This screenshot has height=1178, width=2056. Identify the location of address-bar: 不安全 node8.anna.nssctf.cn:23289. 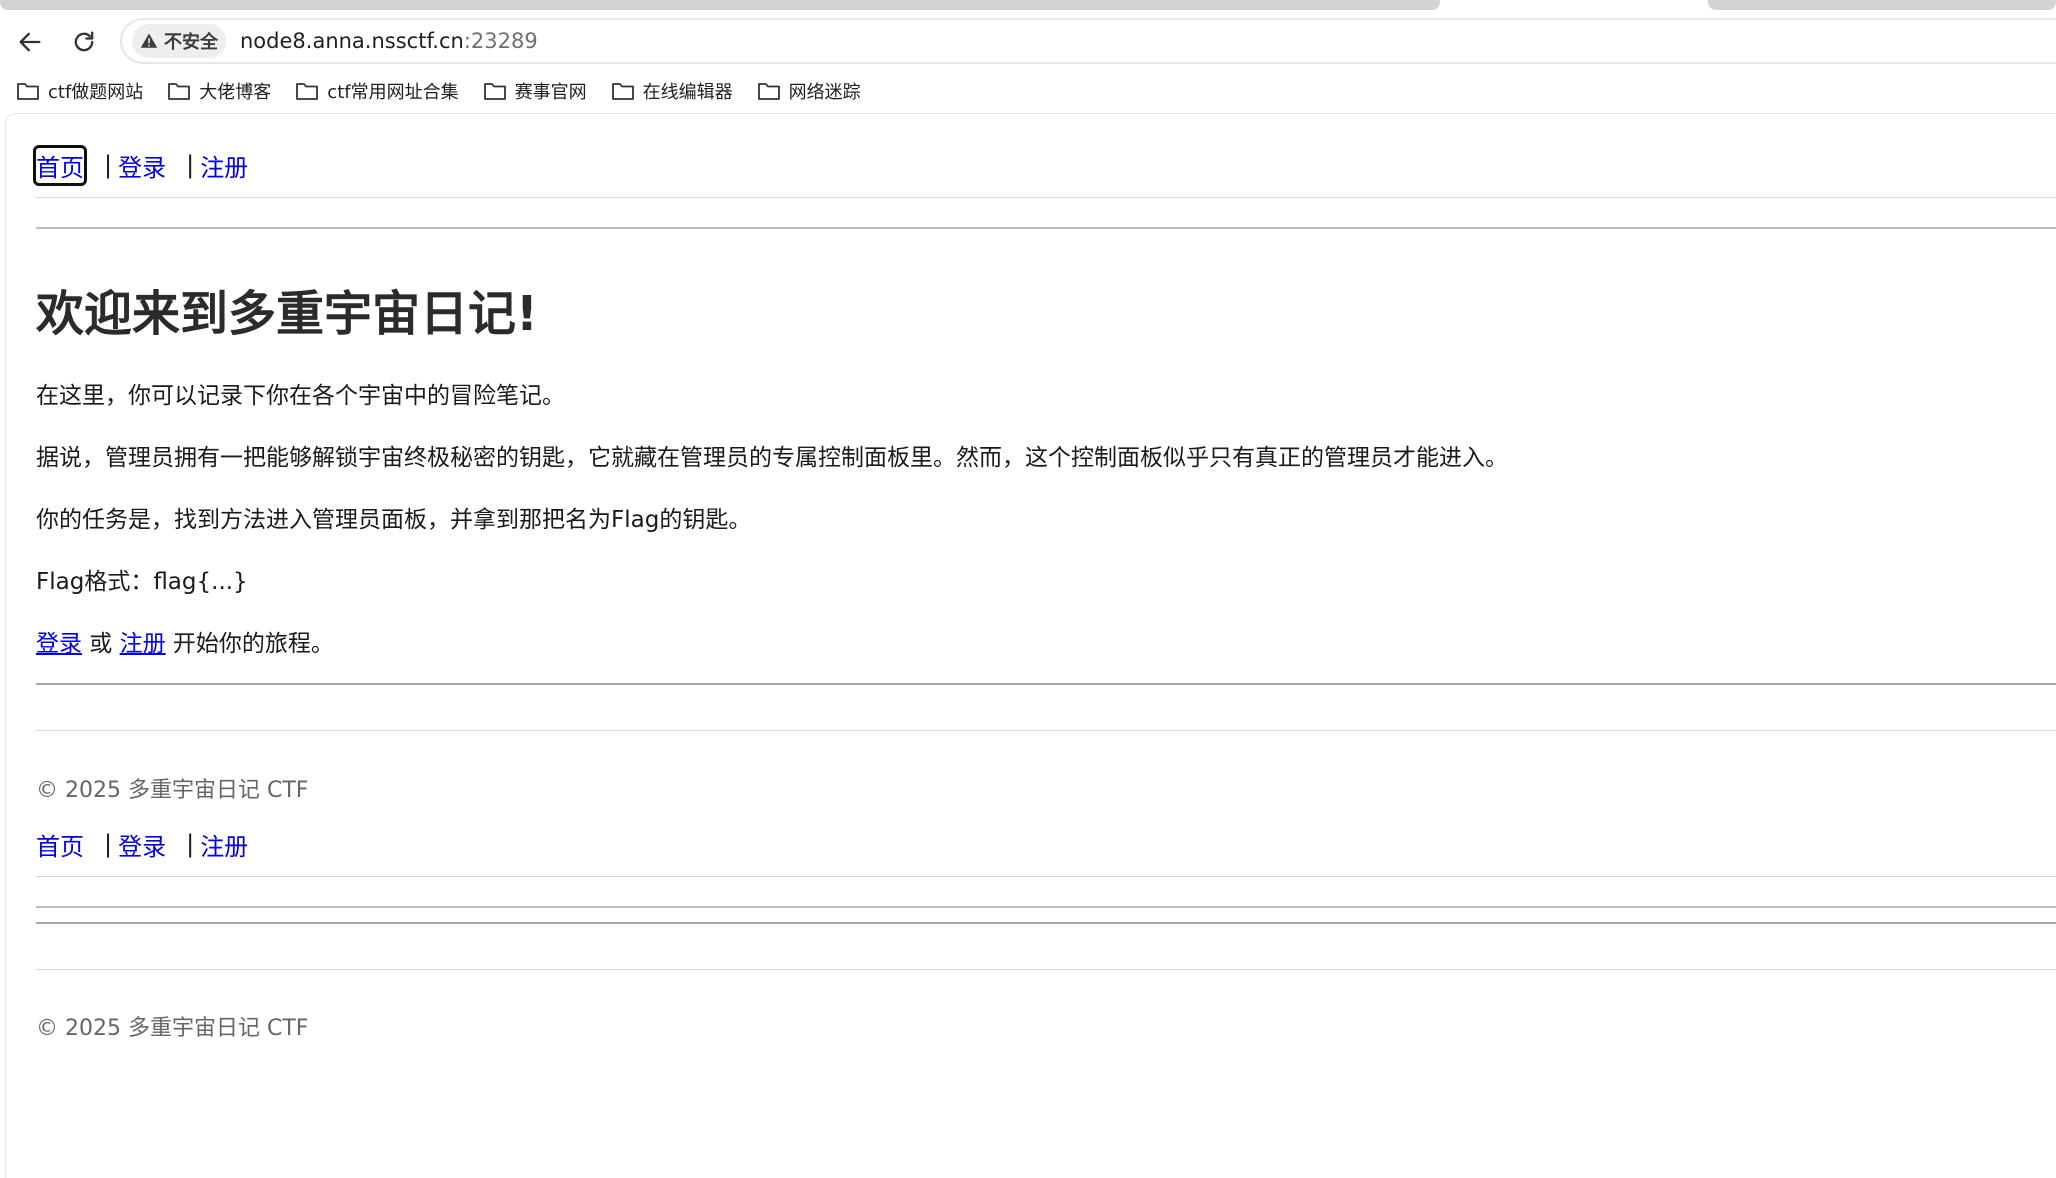
(1088, 41).